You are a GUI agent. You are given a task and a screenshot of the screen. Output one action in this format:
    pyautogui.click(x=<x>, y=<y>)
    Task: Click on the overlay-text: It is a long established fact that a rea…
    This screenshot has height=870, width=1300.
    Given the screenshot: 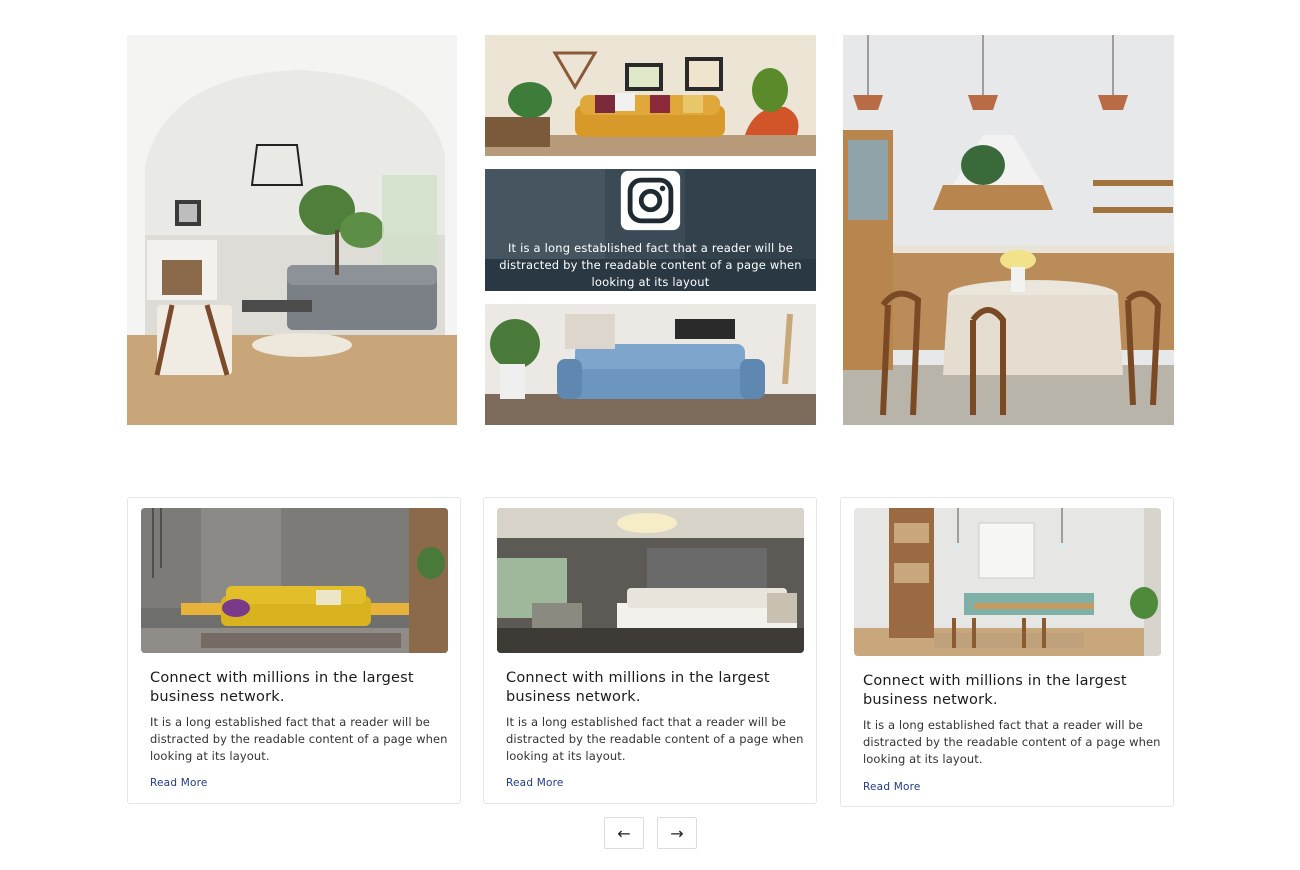 What is the action you would take?
    pyautogui.click(x=650, y=265)
    